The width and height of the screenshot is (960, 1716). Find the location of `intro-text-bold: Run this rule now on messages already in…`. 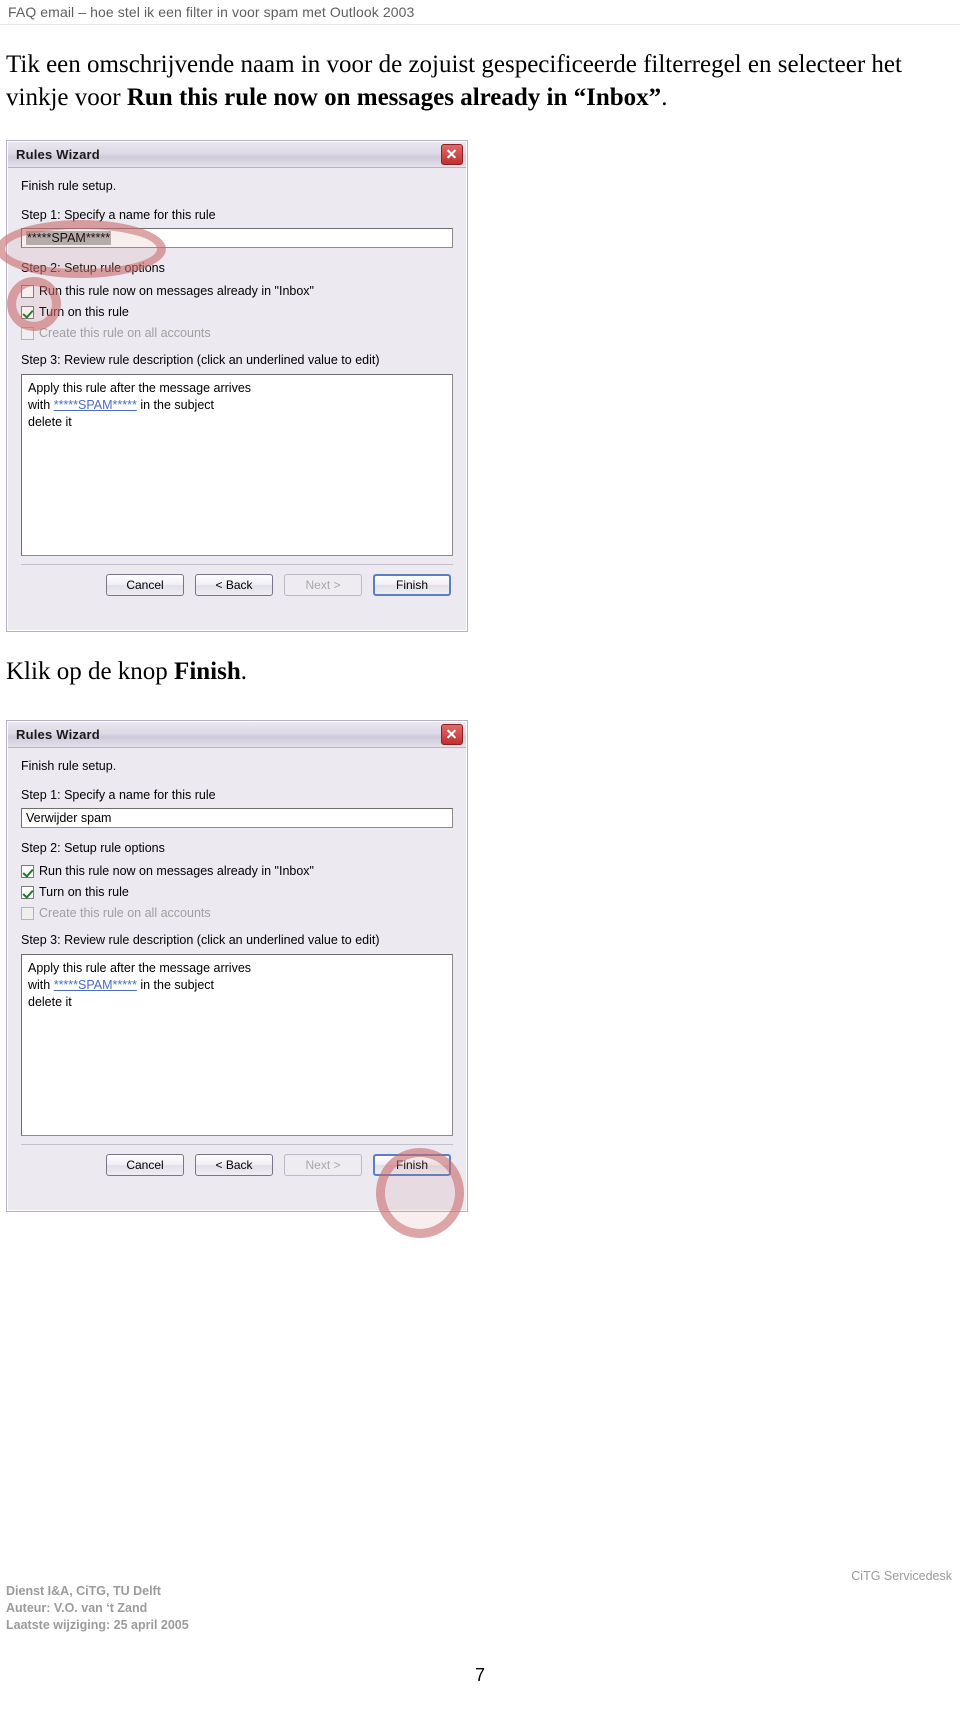

intro-text-bold: Run this rule now on messages already in… is located at coordinates (394, 97).